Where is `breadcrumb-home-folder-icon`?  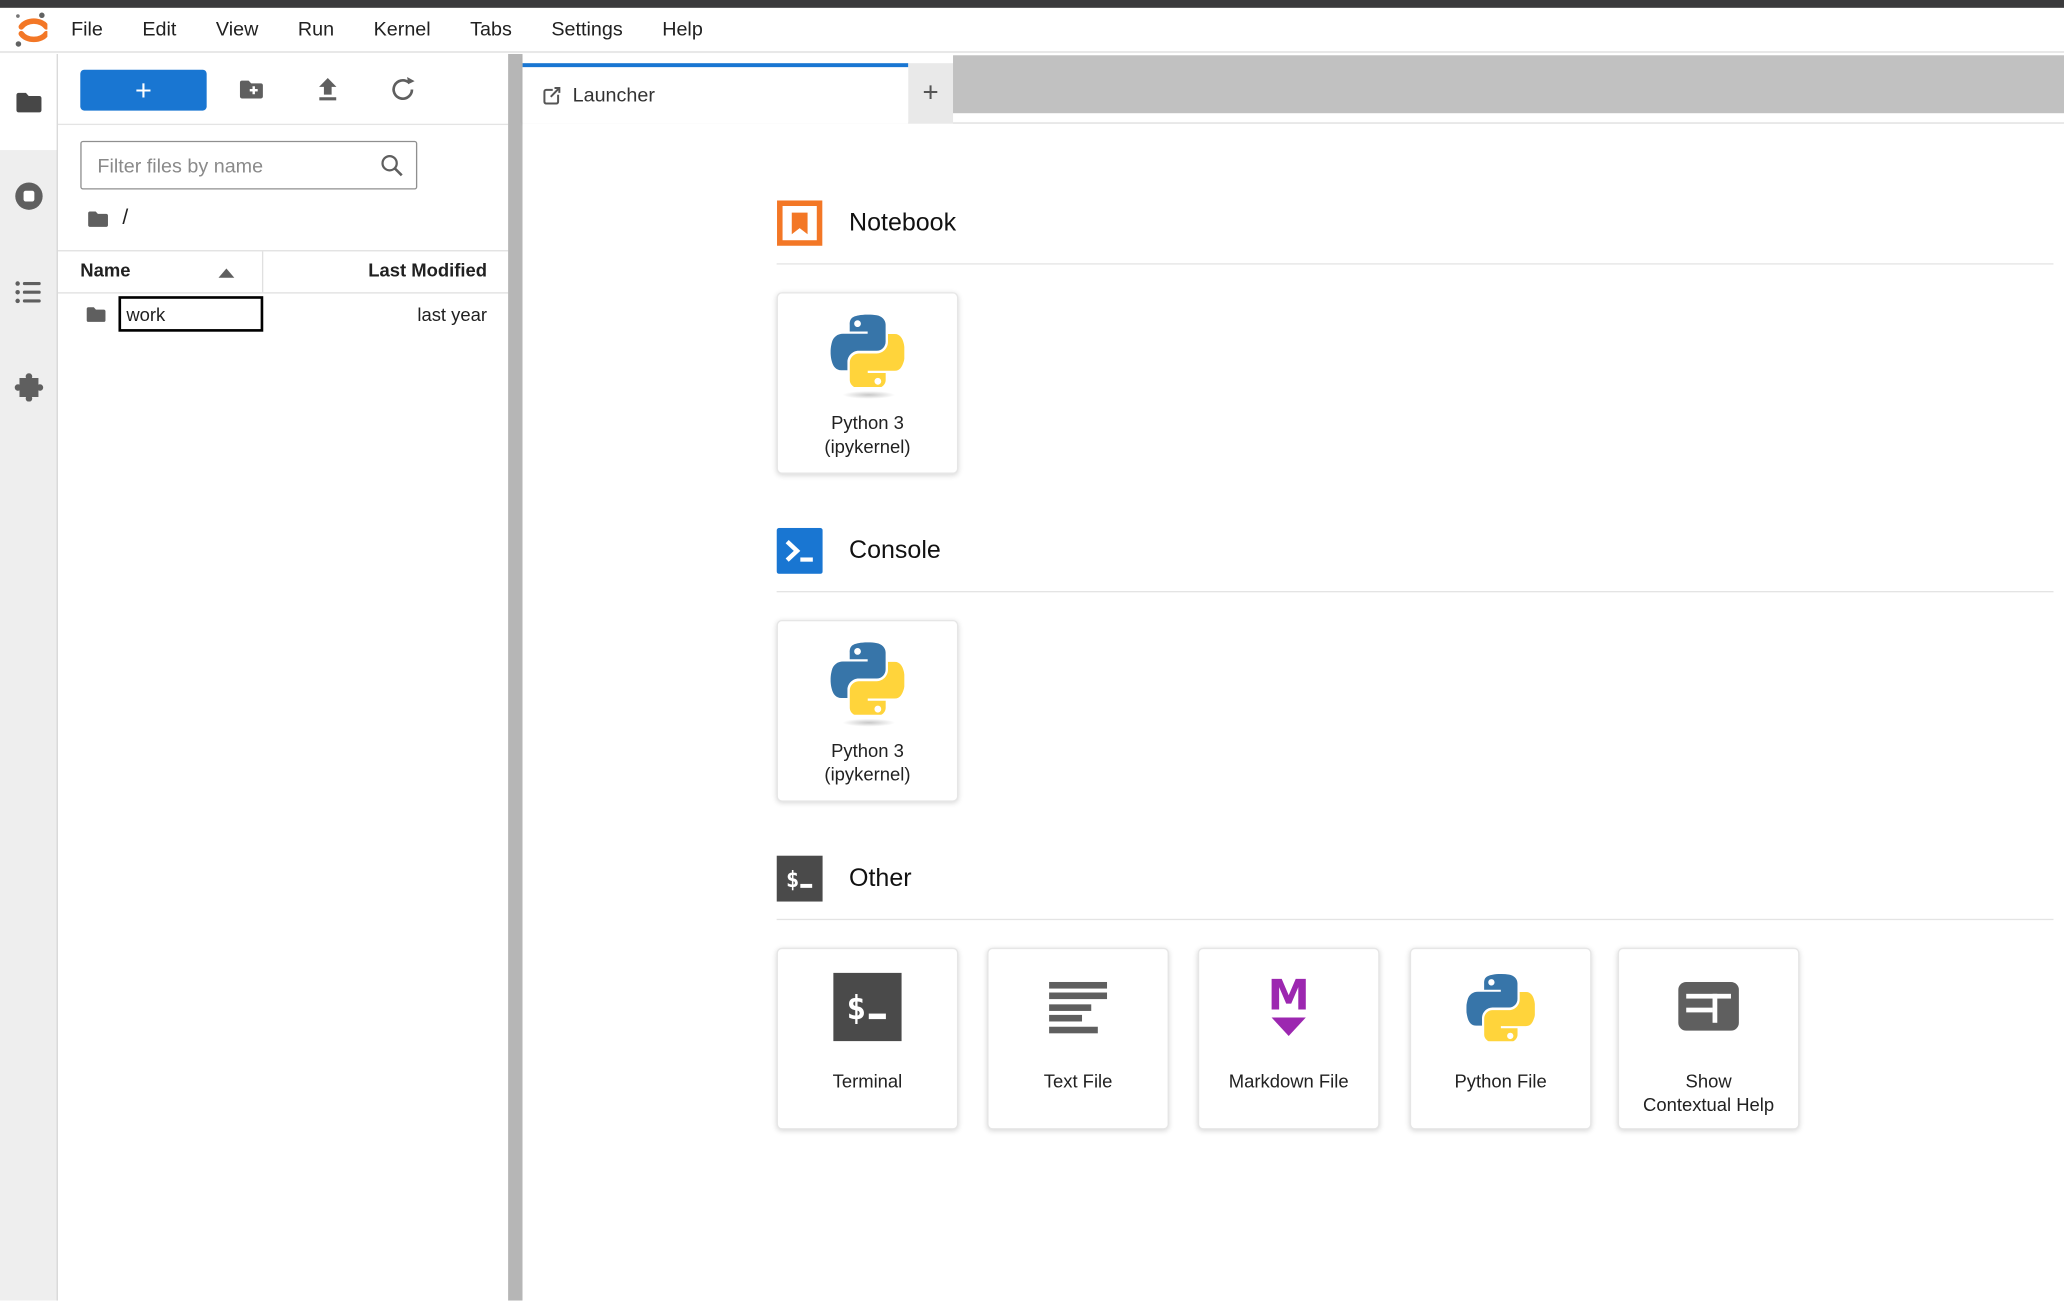 breadcrumb-home-folder-icon is located at coordinates (98, 218).